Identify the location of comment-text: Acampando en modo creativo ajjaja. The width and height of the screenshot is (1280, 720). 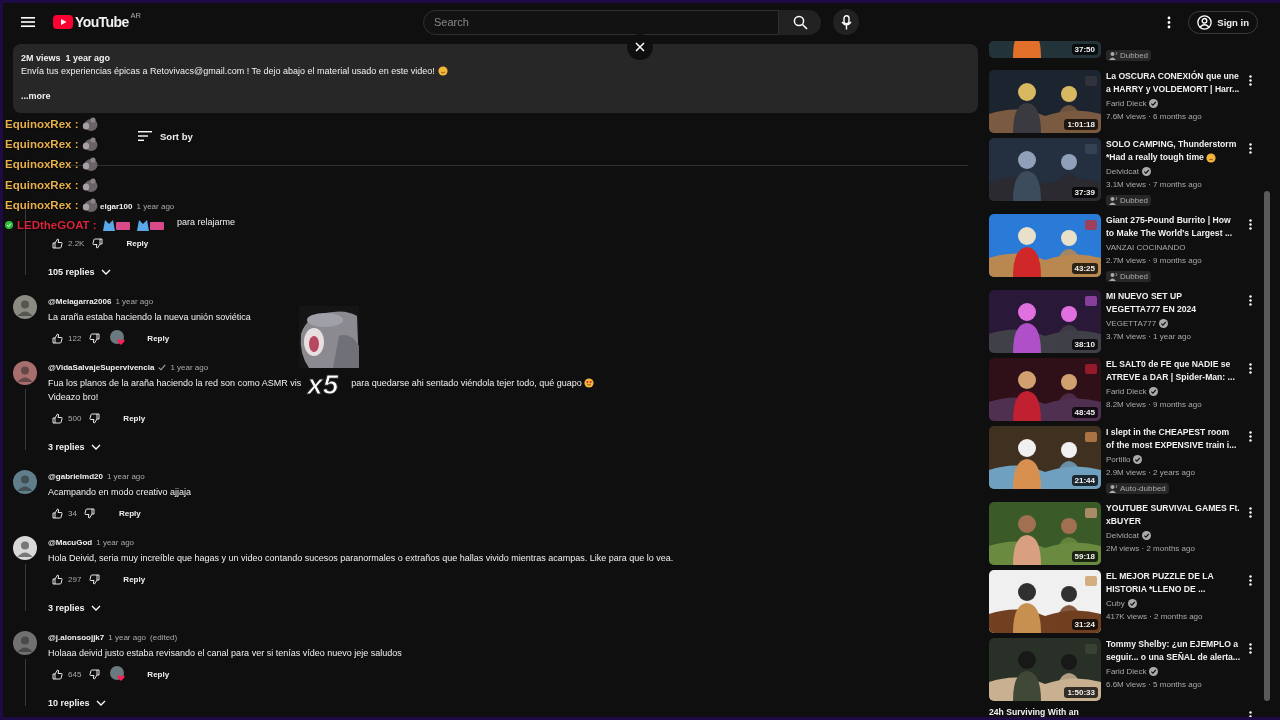
(120, 492).